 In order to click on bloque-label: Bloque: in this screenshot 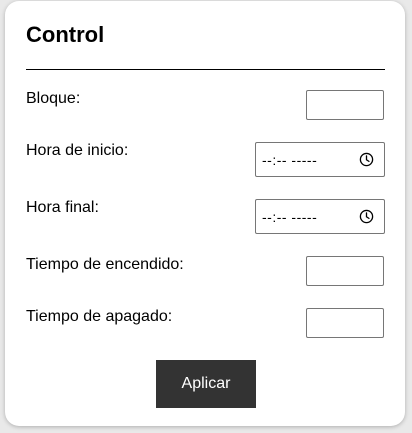, I will do `click(53, 98)`.